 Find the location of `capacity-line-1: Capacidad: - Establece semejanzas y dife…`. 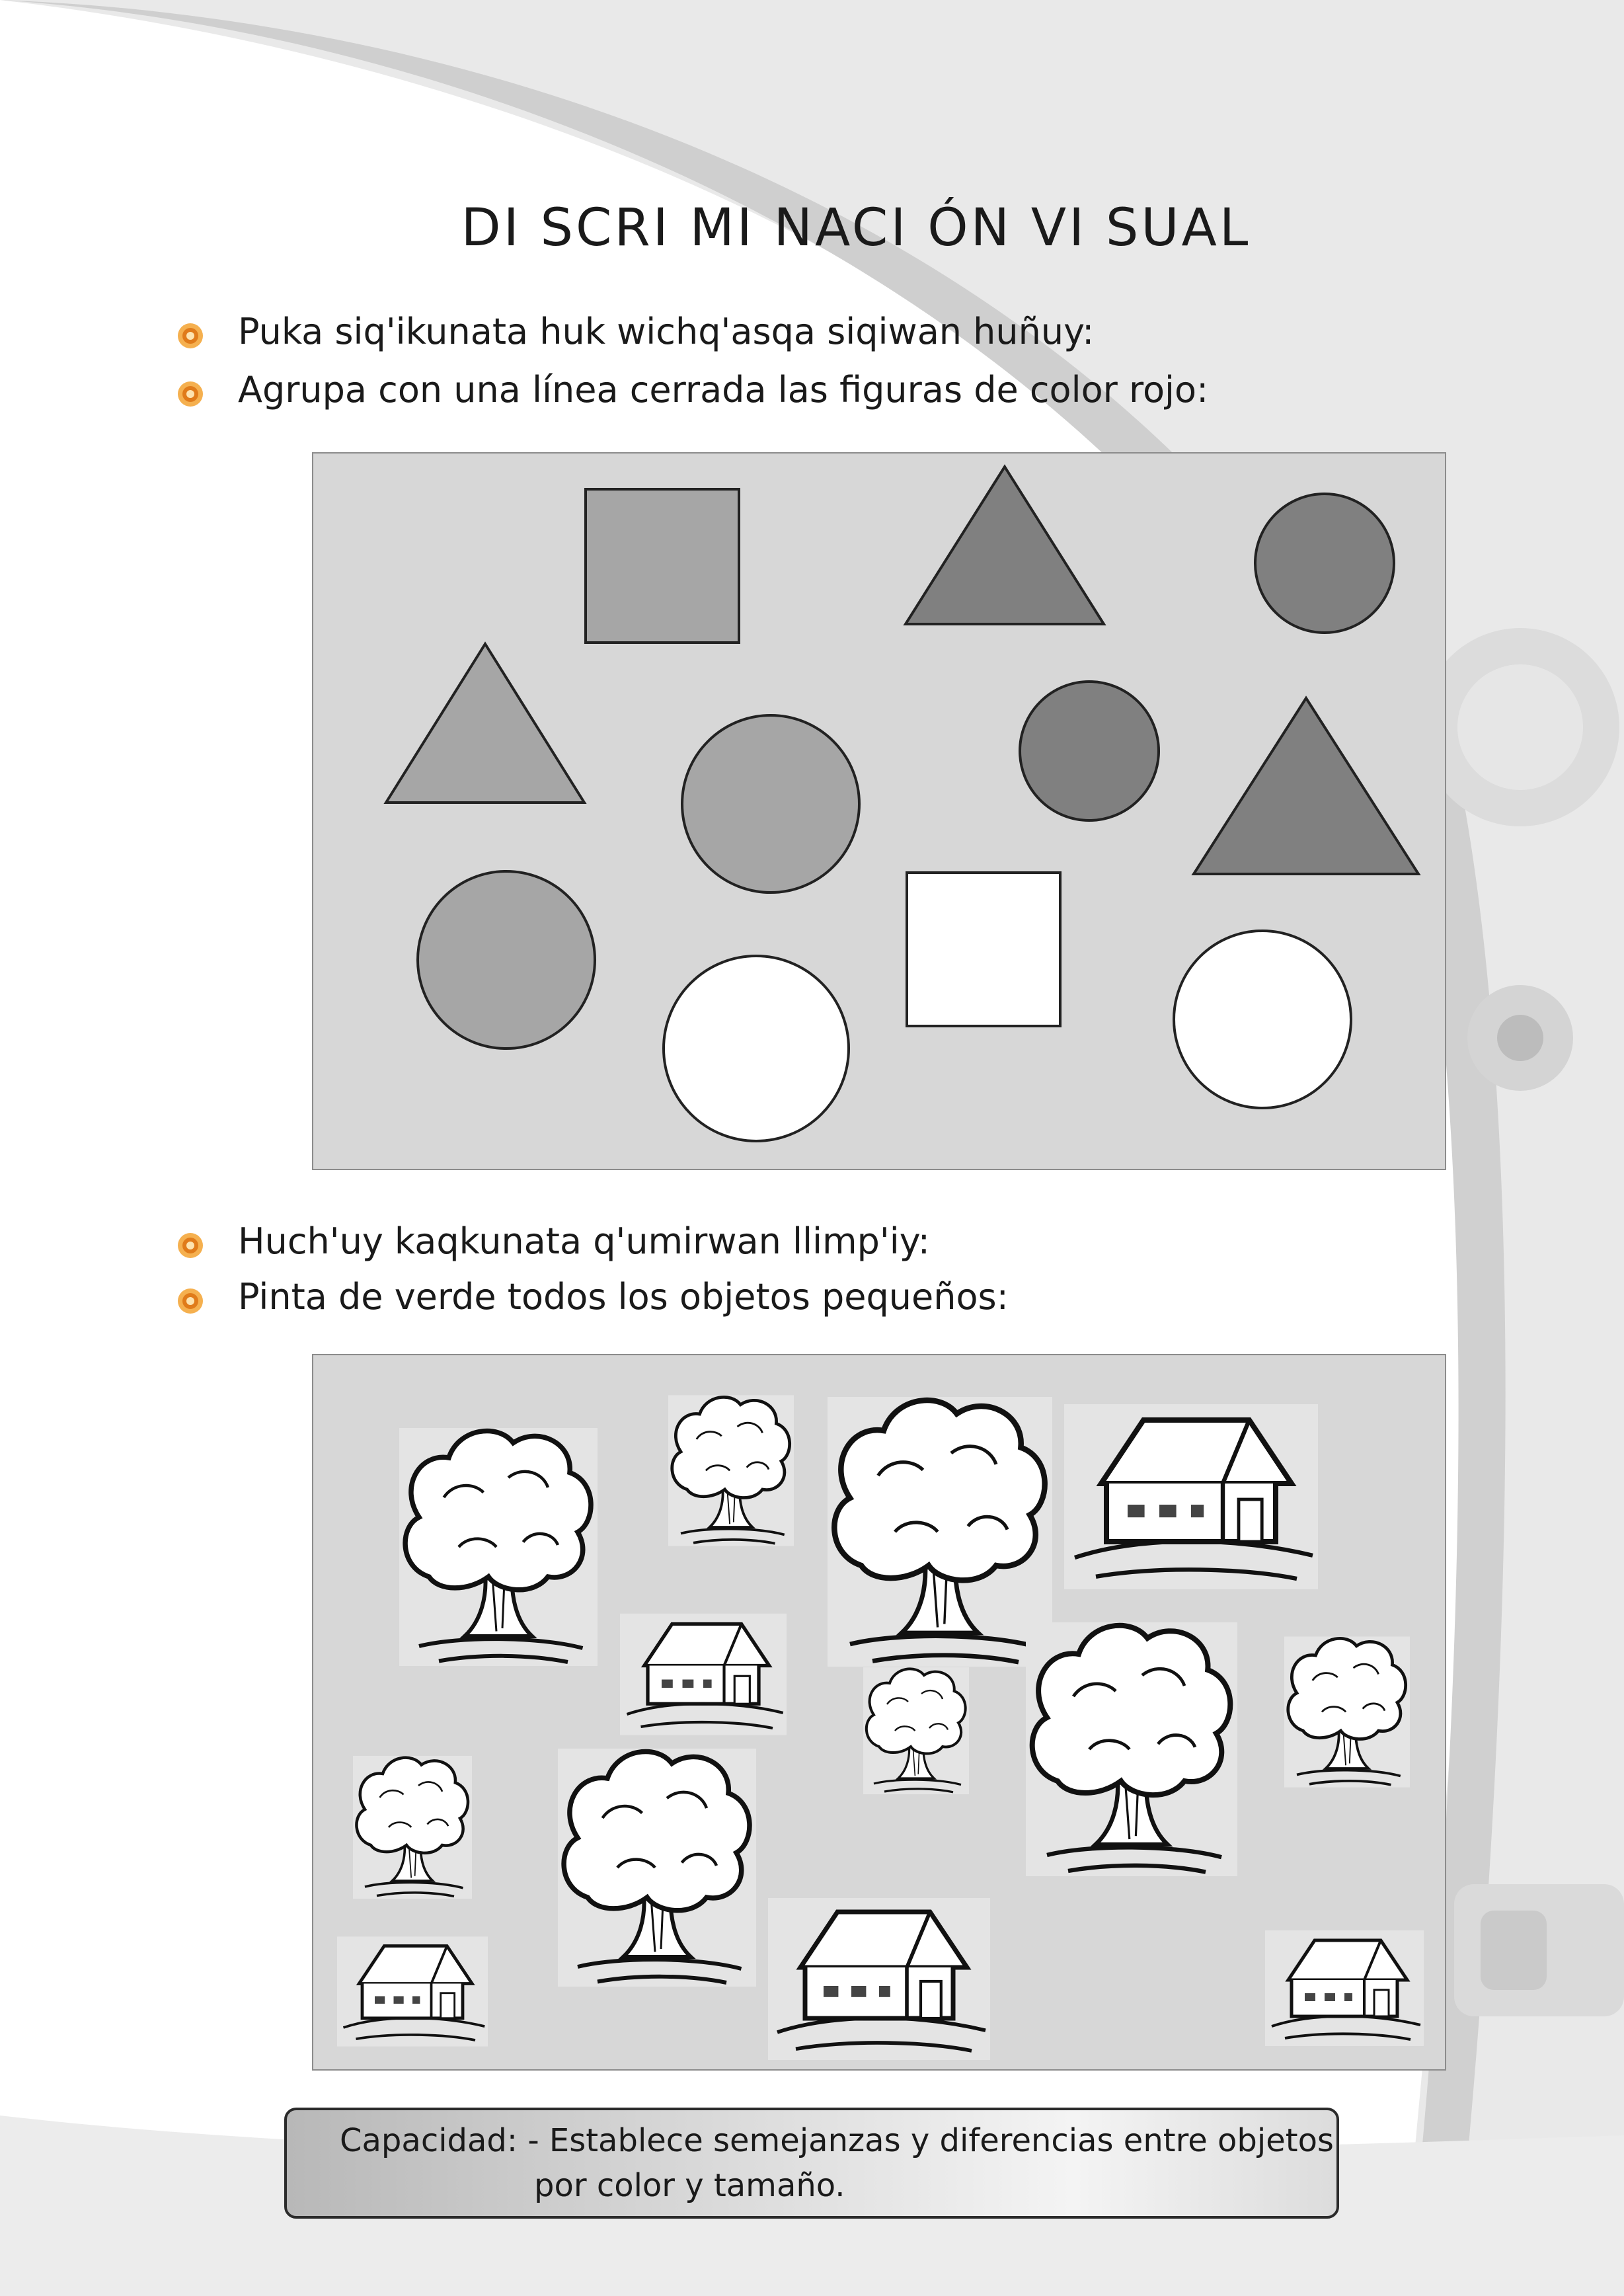

capacity-line-1: Capacidad: - Establece semejanzas y dife… is located at coordinates (837, 2141).